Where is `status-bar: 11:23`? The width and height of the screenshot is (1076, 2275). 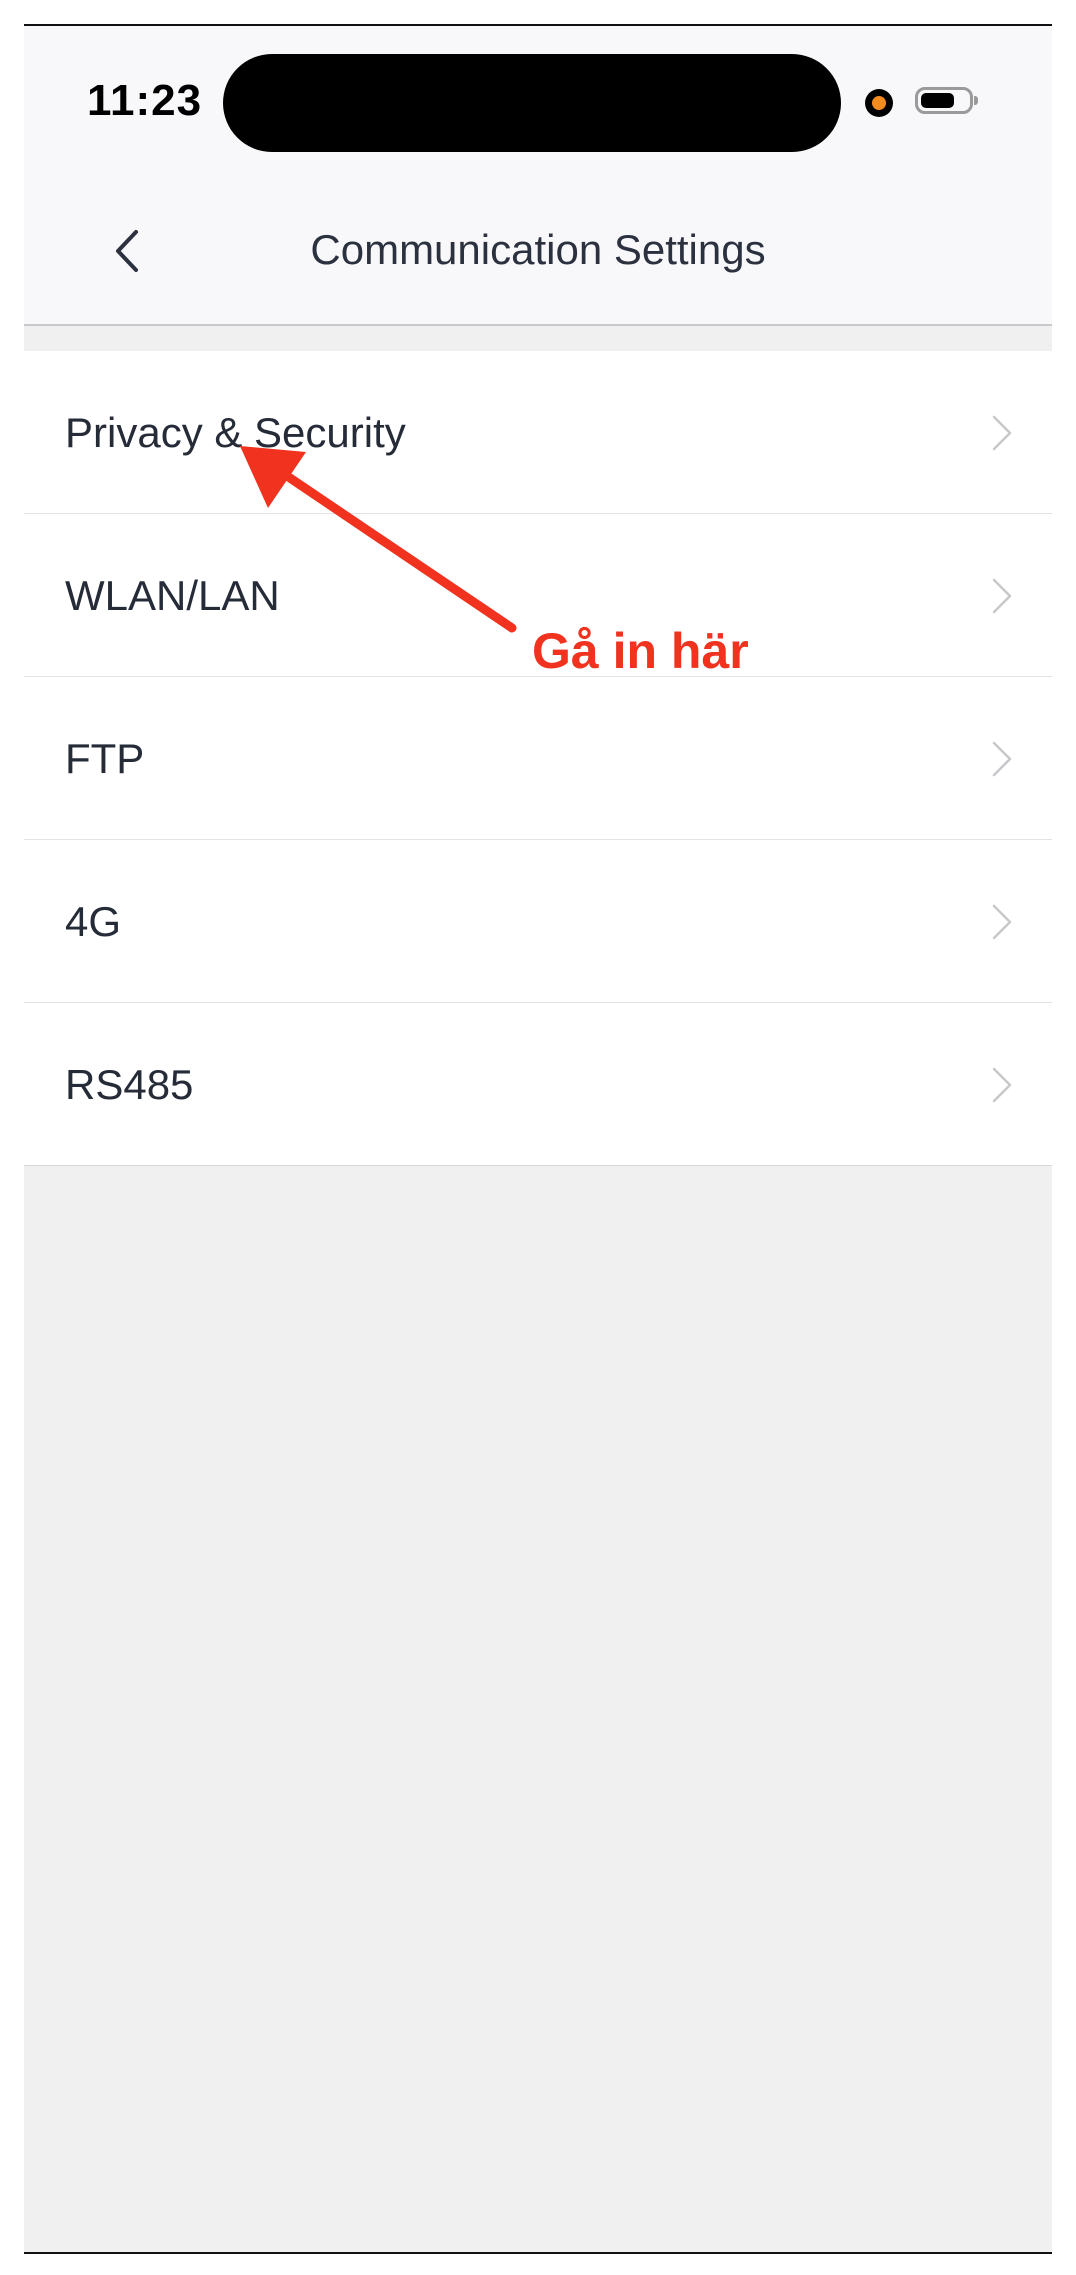
status-bar: 11:23 is located at coordinates (538, 101).